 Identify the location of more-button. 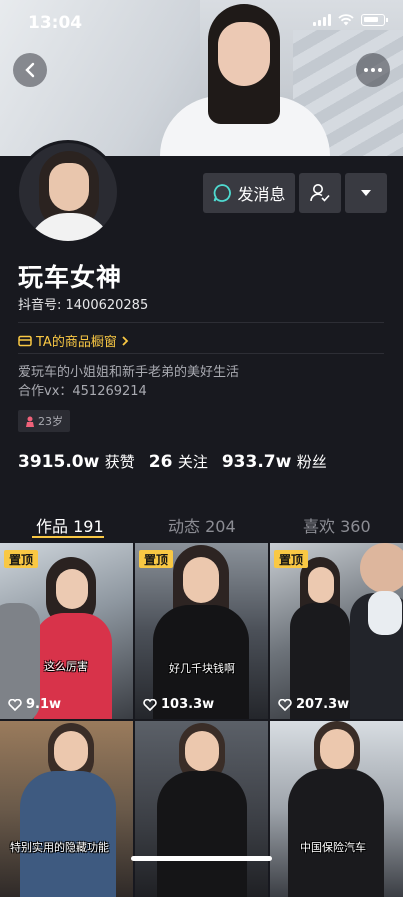
(373, 70).